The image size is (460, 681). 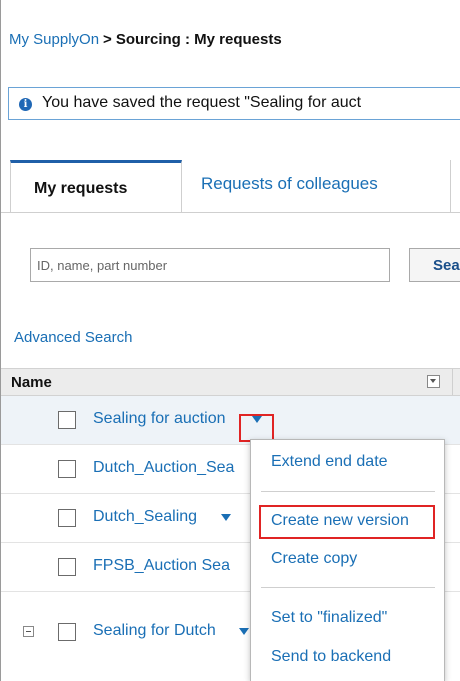 What do you see at coordinates (314, 559) in the screenshot?
I see `menu-item-create-copy: Create copy` at bounding box center [314, 559].